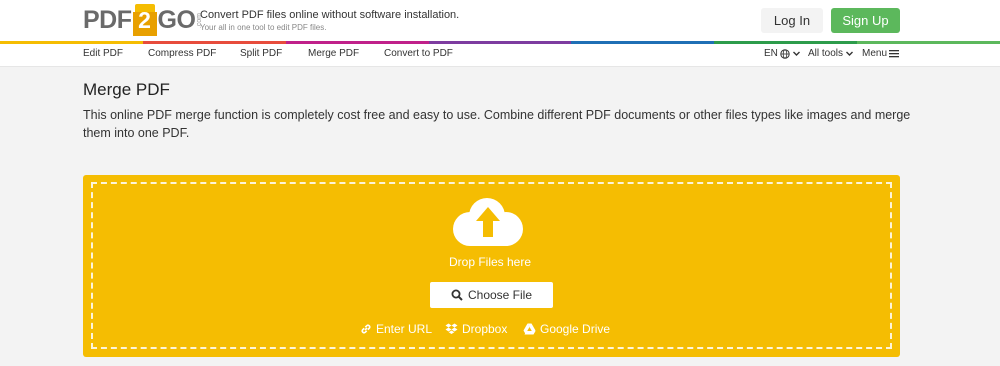 The height and width of the screenshot is (366, 1000). I want to click on all-tools-dropdown: All tools, so click(831, 53).